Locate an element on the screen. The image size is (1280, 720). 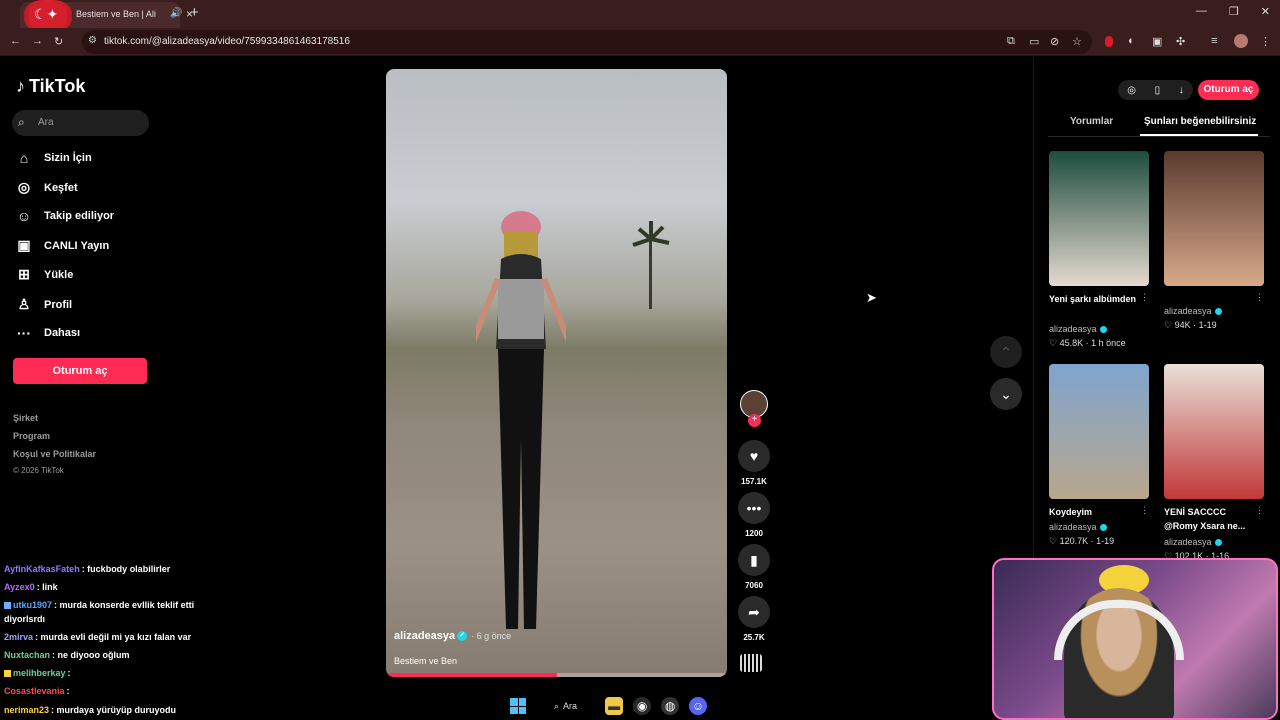
chat-user: Ayzex0 is located at coordinates (19, 587).